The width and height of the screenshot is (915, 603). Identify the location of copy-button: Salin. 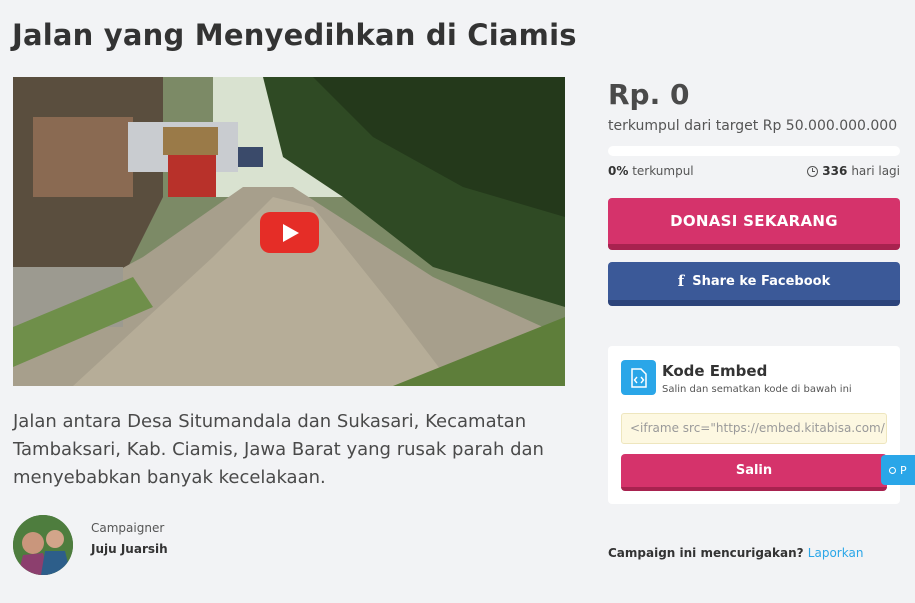
(754, 472).